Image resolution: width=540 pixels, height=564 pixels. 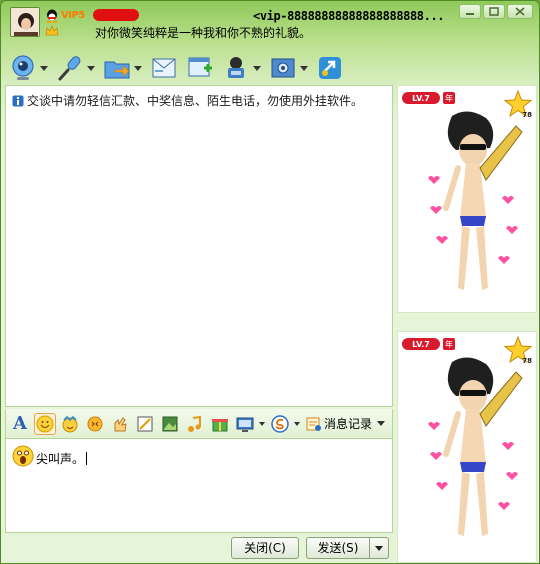 I want to click on minimize-icon, so click(x=470, y=14).